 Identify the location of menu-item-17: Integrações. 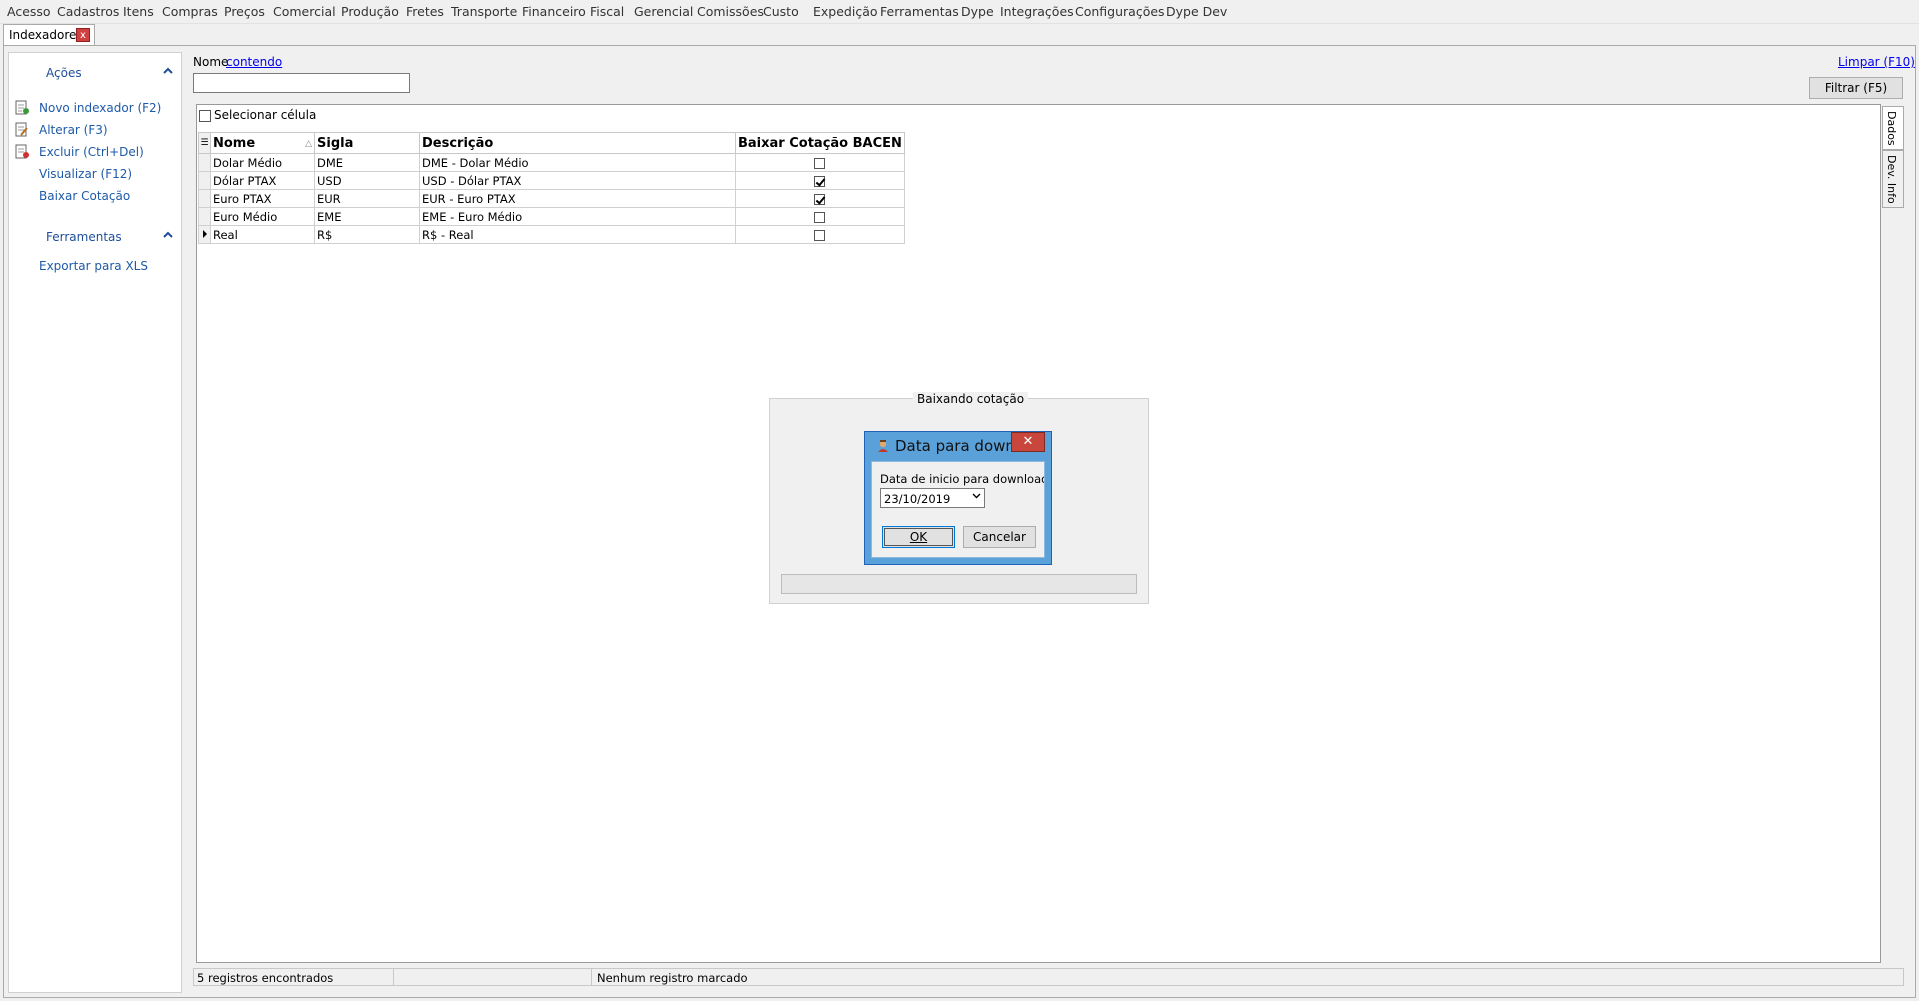
(1037, 11).